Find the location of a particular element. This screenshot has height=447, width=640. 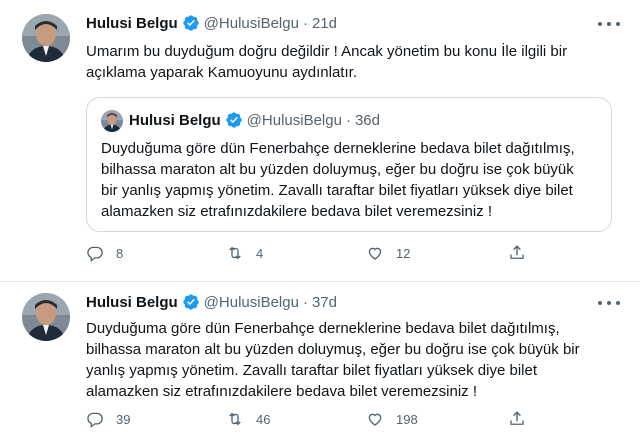

reply-count: 39 is located at coordinates (123, 419).